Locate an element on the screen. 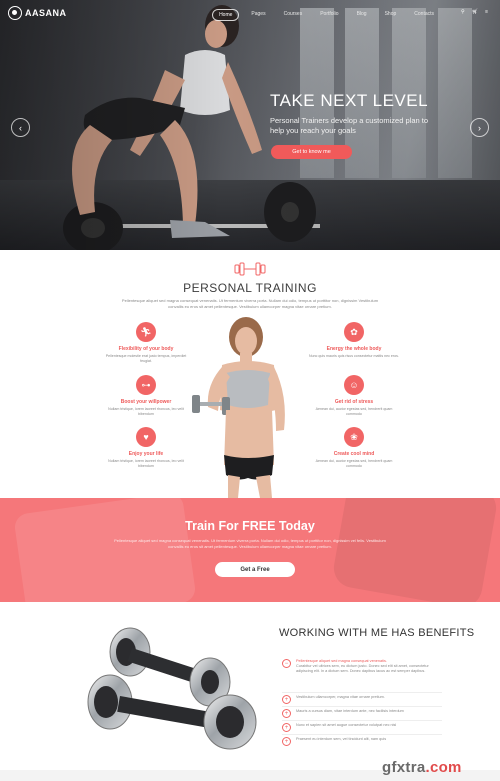 Image resolution: width=500 pixels, height=781 pixels. meditation-icon: ☺ is located at coordinates (354, 385).